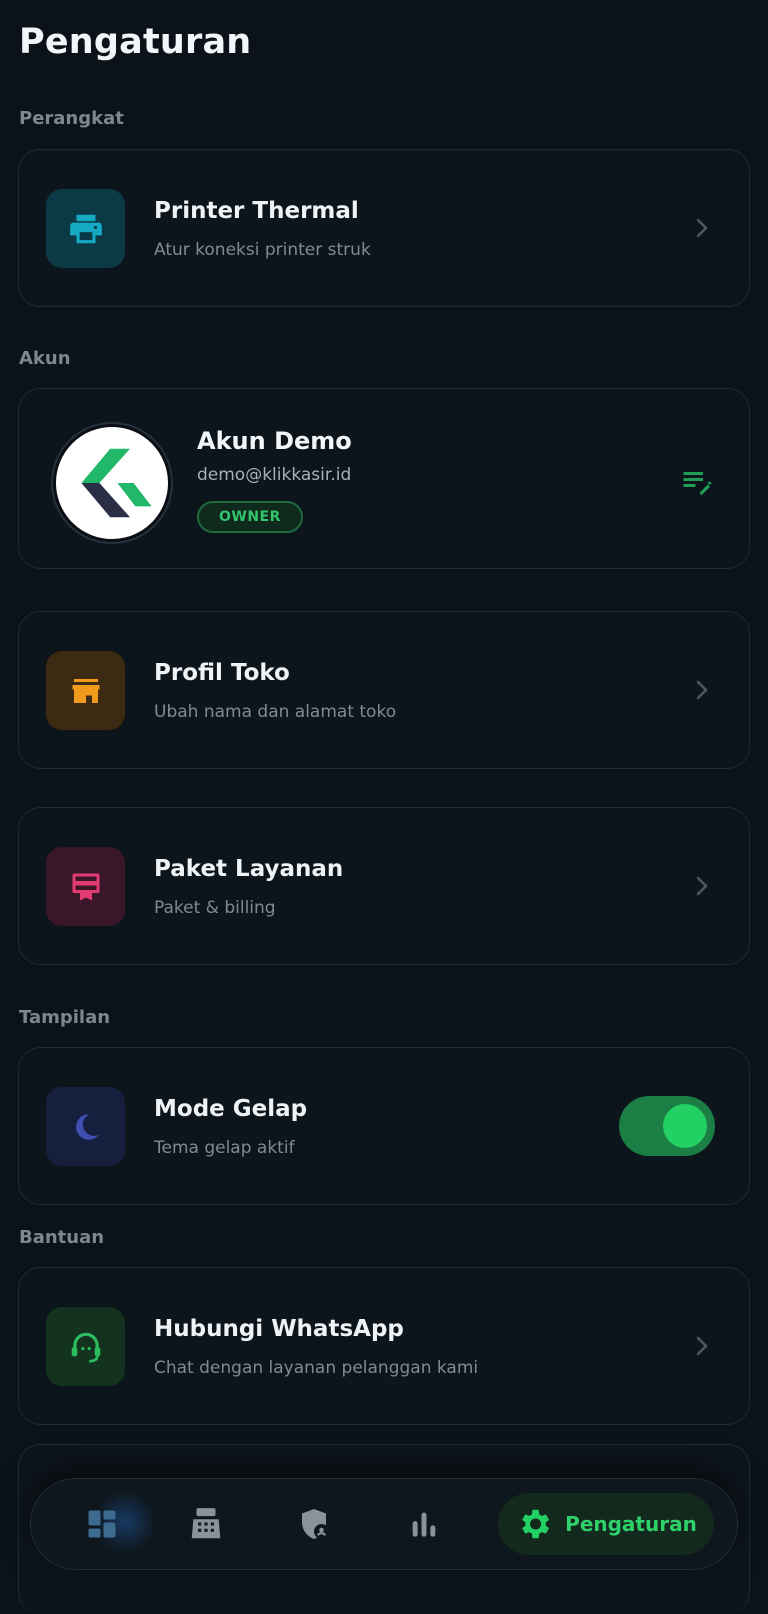 This screenshot has height=1614, width=768. I want to click on section-label-akun: Akun, so click(45, 358).